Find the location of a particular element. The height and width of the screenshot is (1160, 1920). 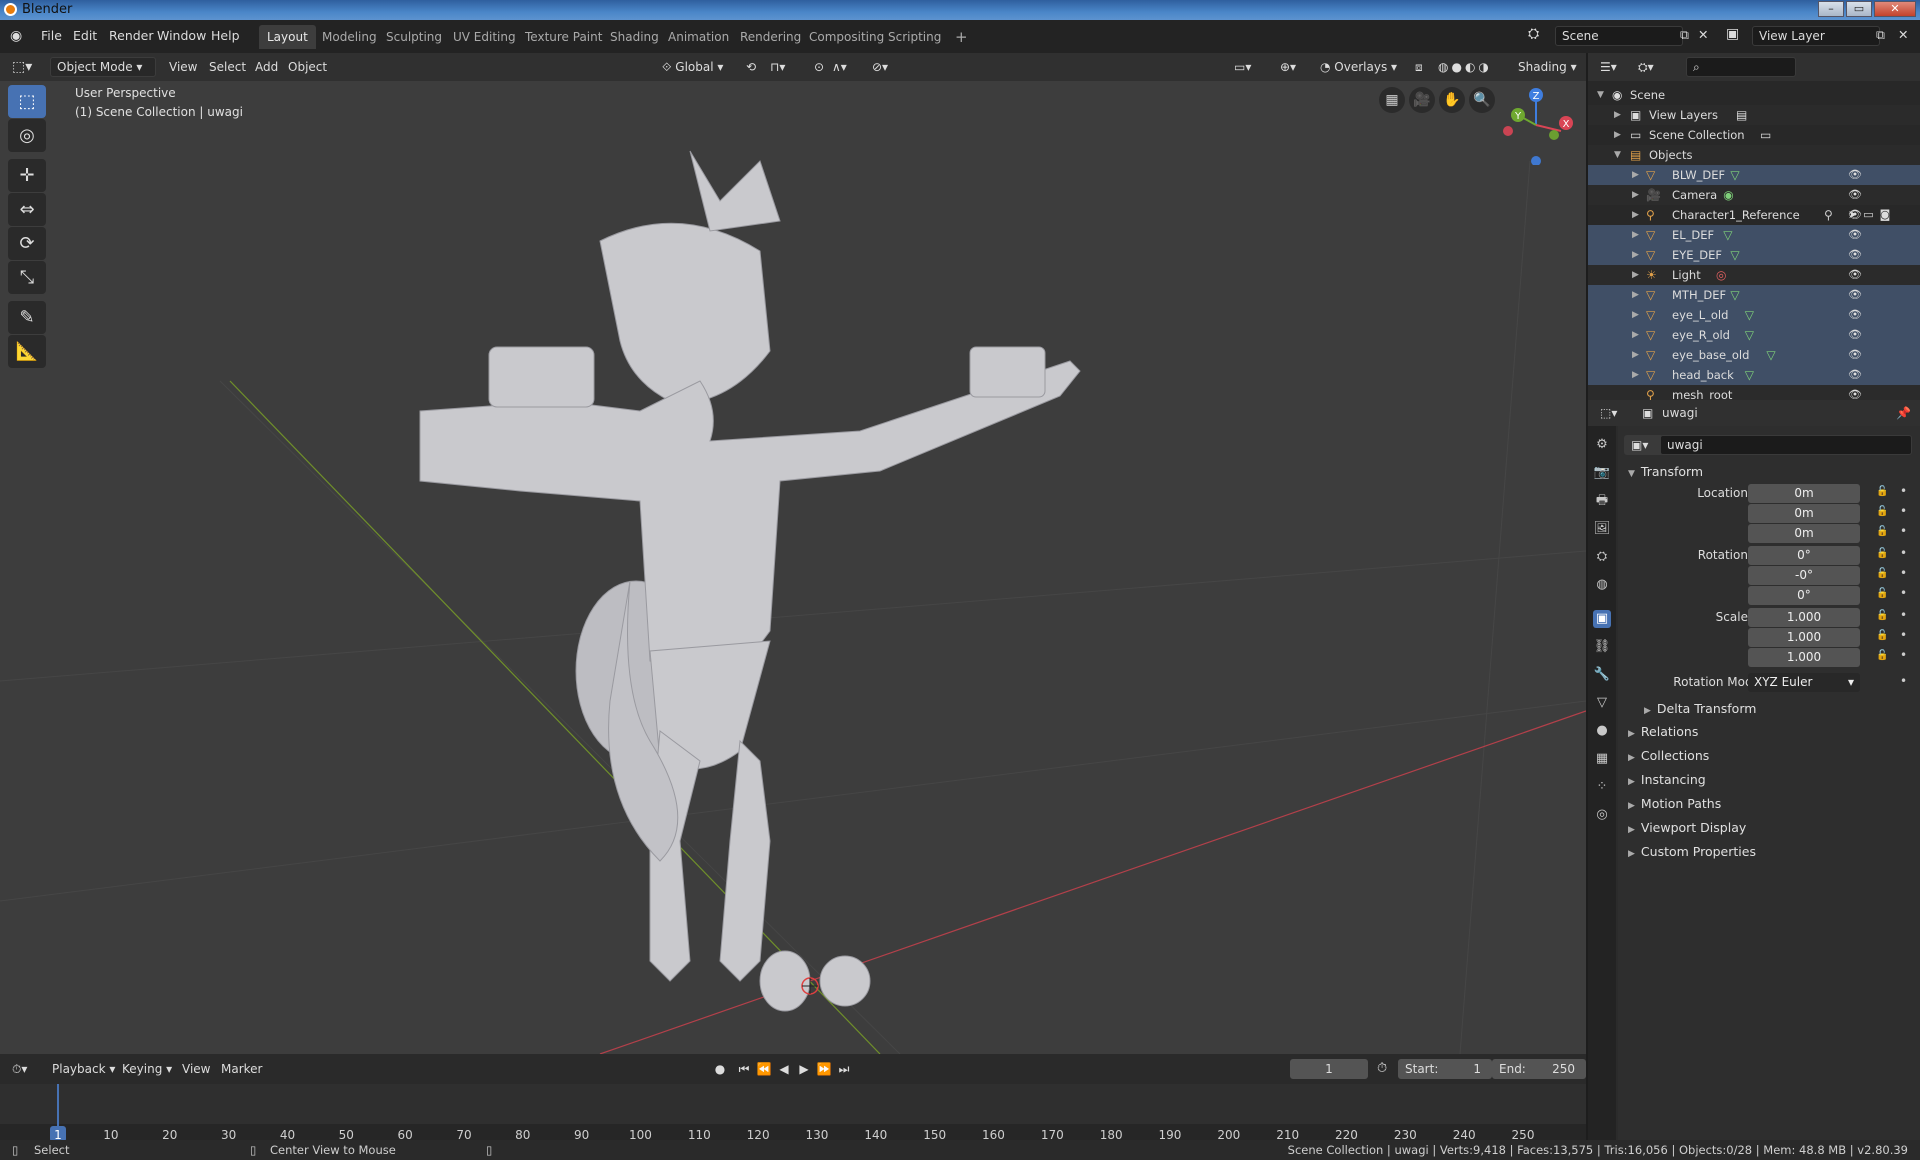

rotate-tool: ⟳ is located at coordinates (27, 243).